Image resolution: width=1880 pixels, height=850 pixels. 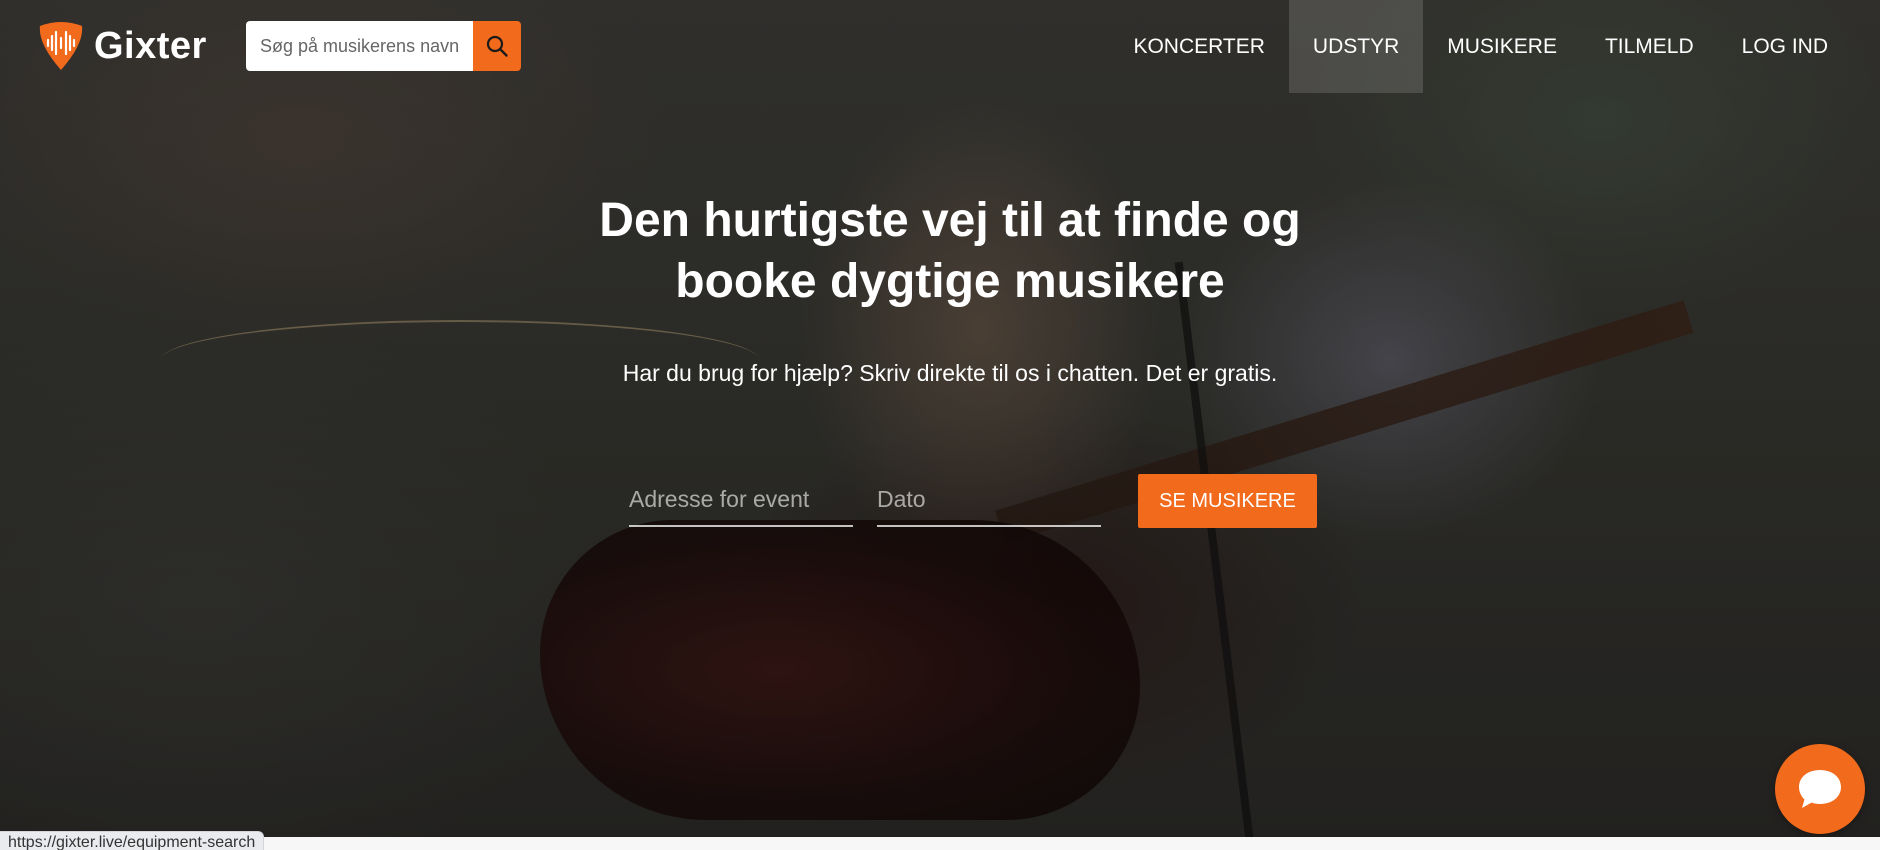 I want to click on booking-form: SE MUSIKERE, so click(x=974, y=501).